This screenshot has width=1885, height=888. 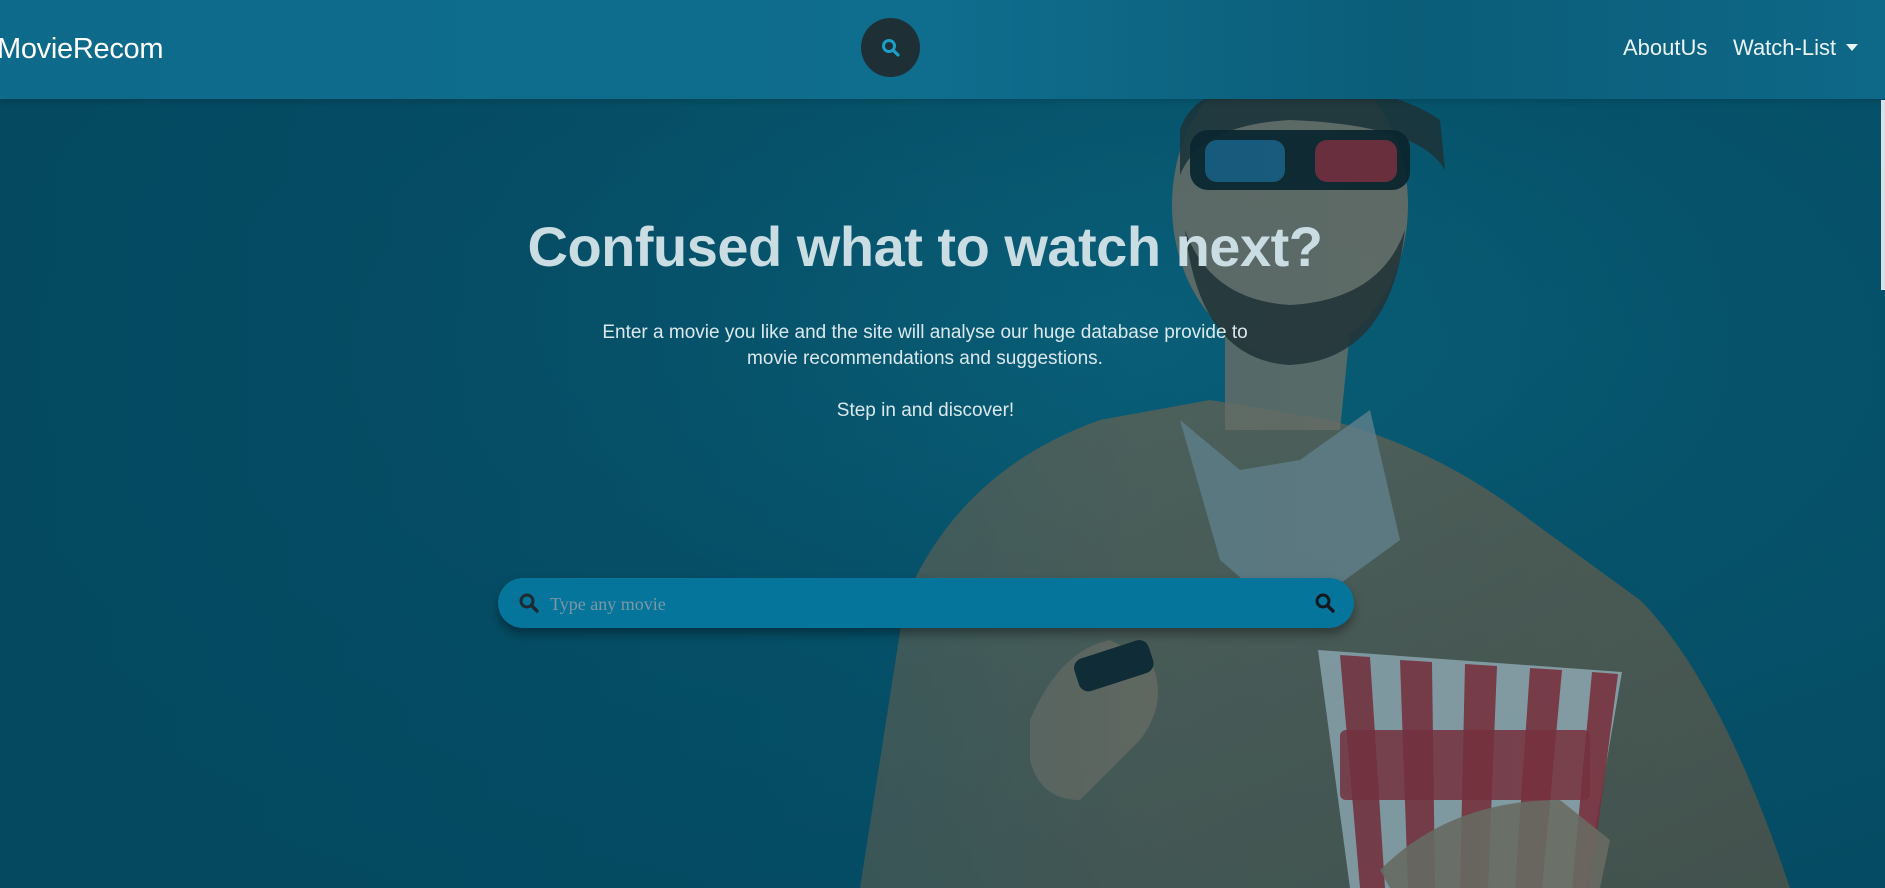 What do you see at coordinates (1883, 195) in the screenshot?
I see `scrollbar-thumb` at bounding box center [1883, 195].